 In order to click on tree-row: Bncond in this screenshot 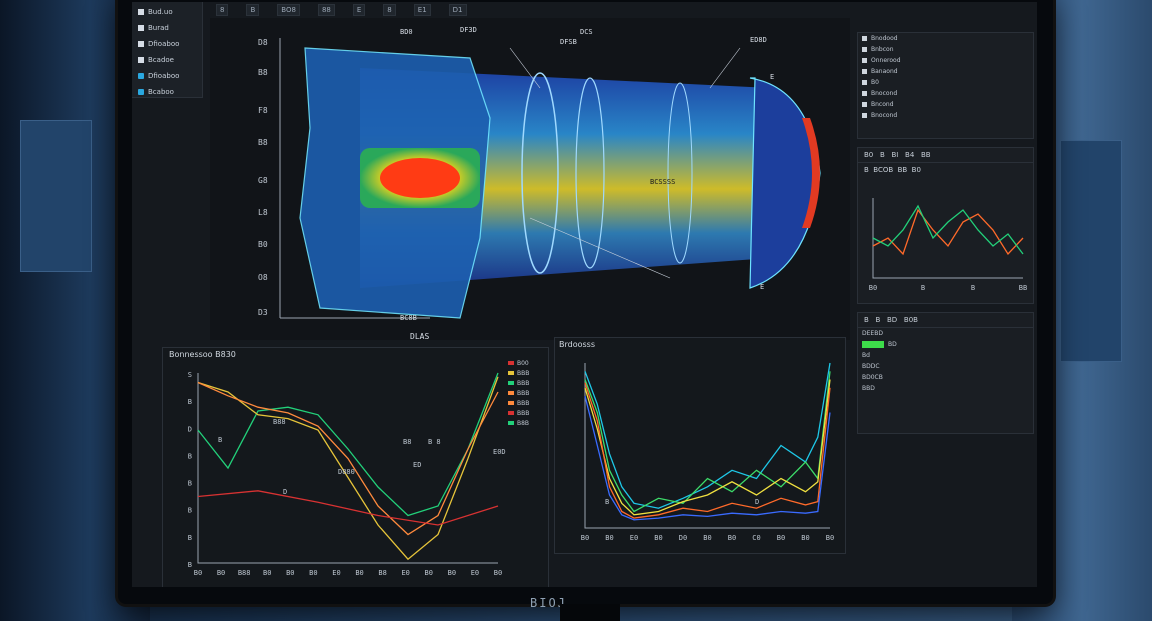, I will do `click(945, 104)`.